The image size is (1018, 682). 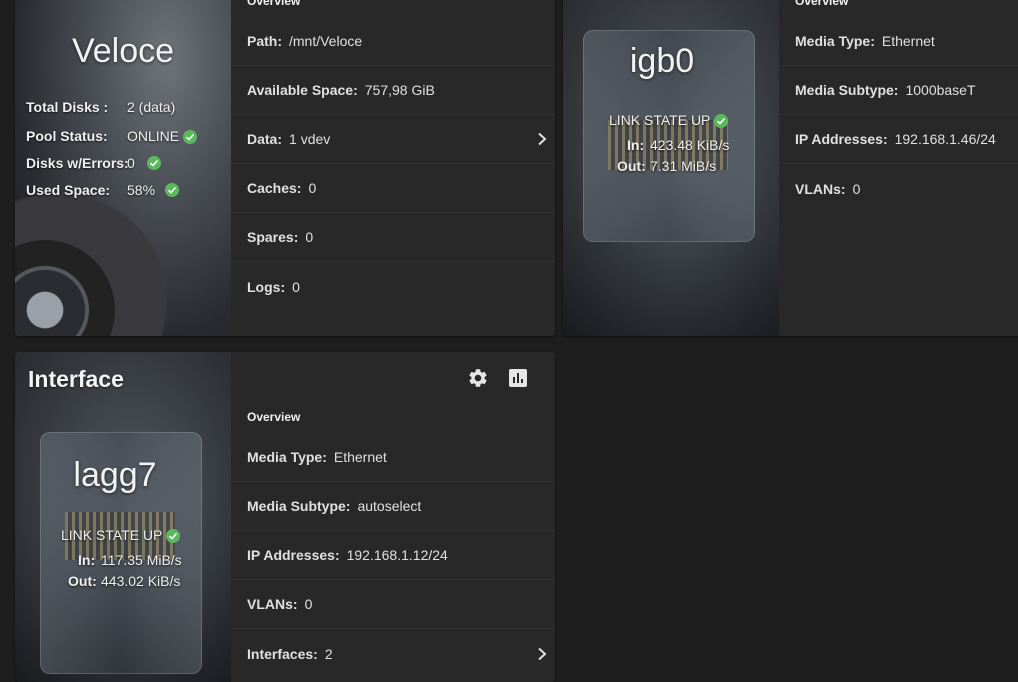 What do you see at coordinates (162, 136) in the screenshot?
I see `pool-status-value: ONLINE` at bounding box center [162, 136].